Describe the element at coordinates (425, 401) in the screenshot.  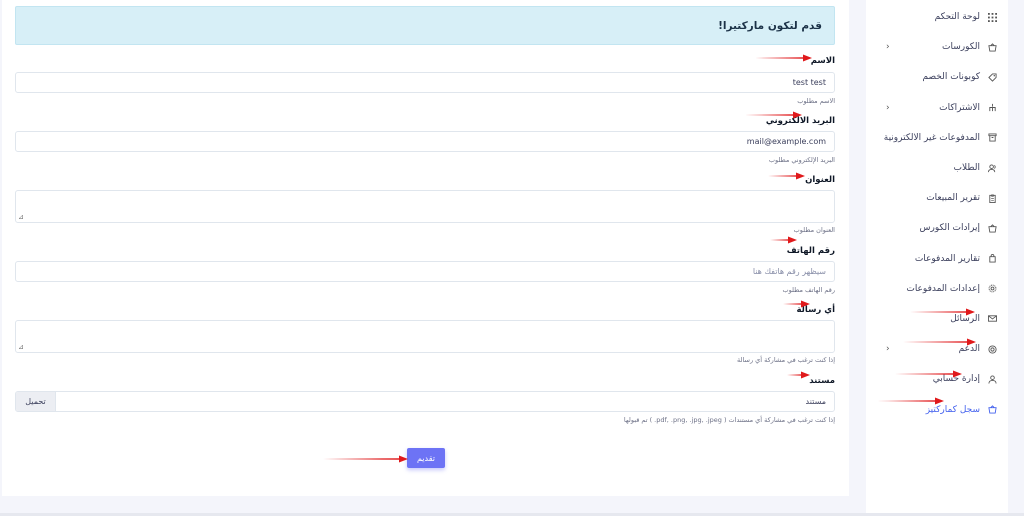
I see `document-file-input: مستند تحميل` at that location.